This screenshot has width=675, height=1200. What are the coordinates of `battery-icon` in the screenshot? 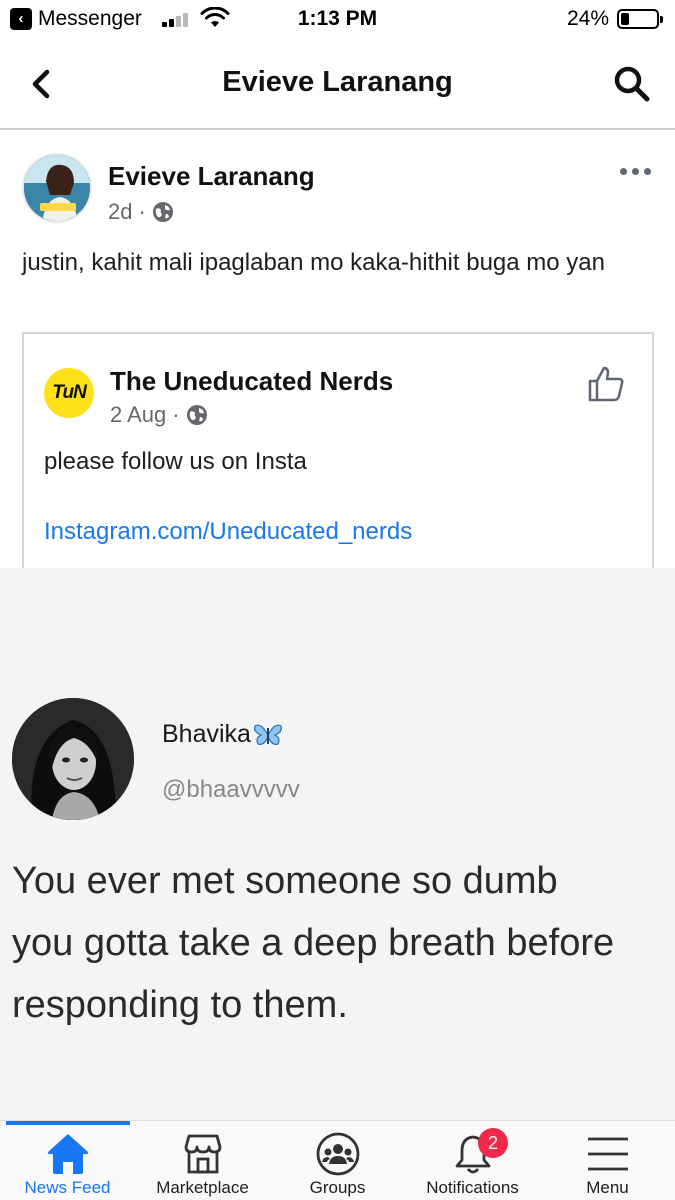 It's located at (640, 19).